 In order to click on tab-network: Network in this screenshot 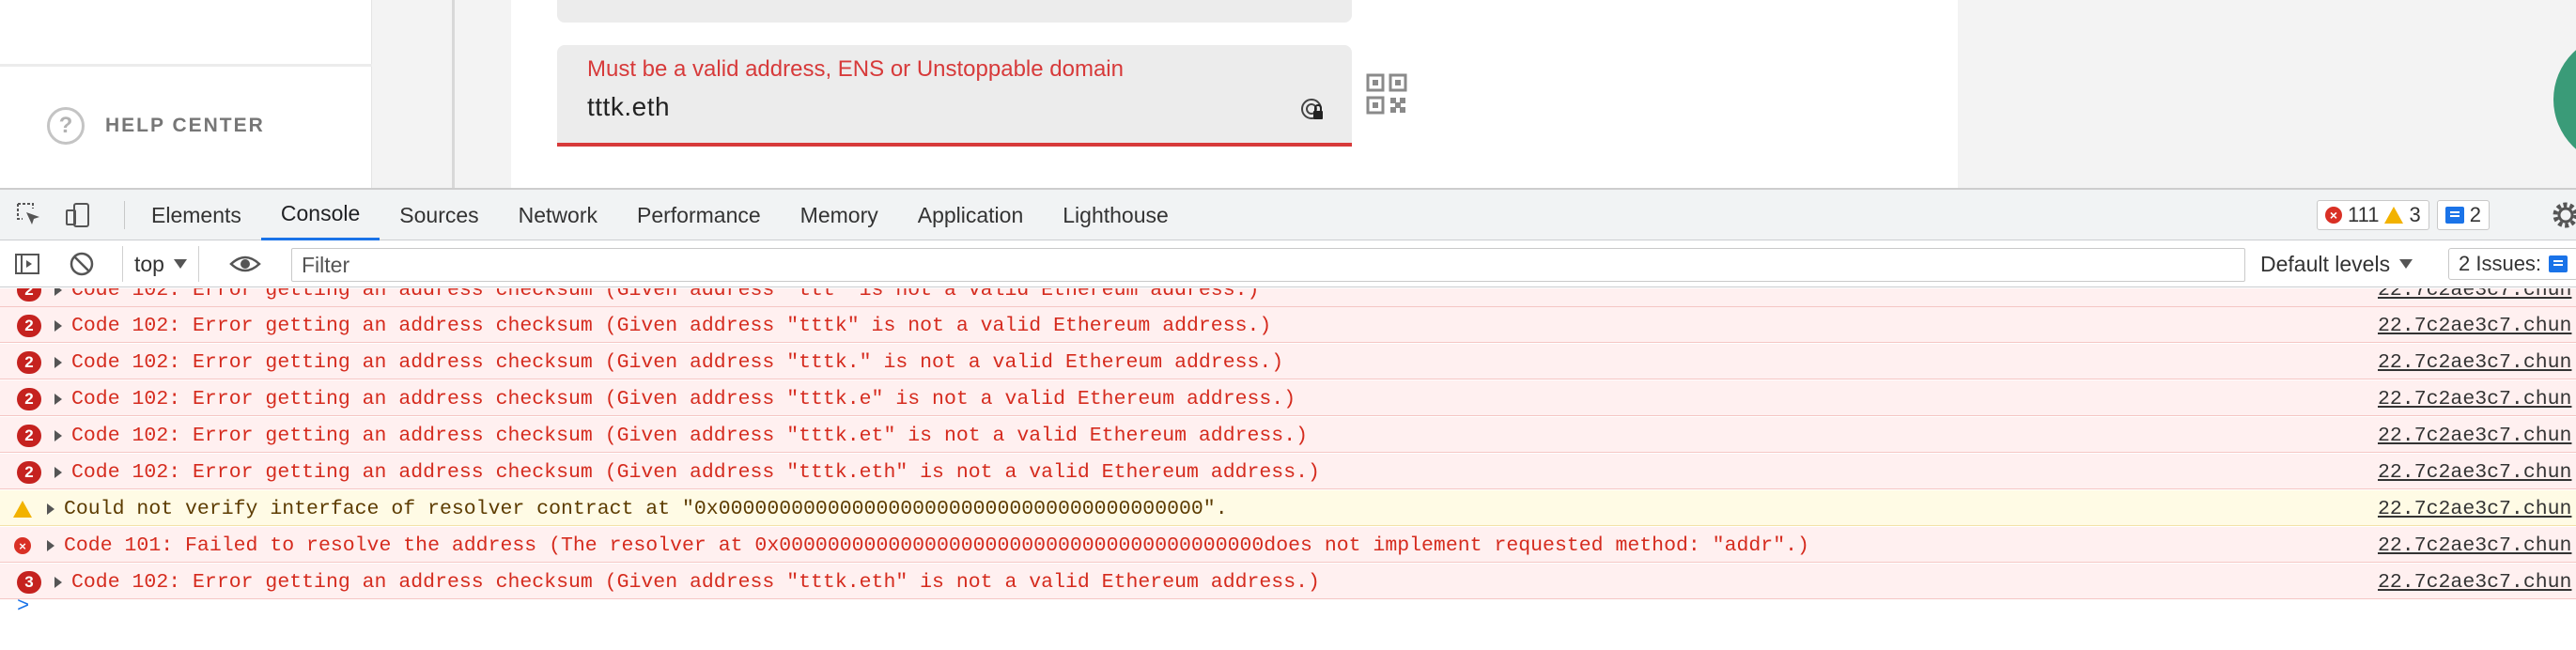, I will do `click(558, 215)`.